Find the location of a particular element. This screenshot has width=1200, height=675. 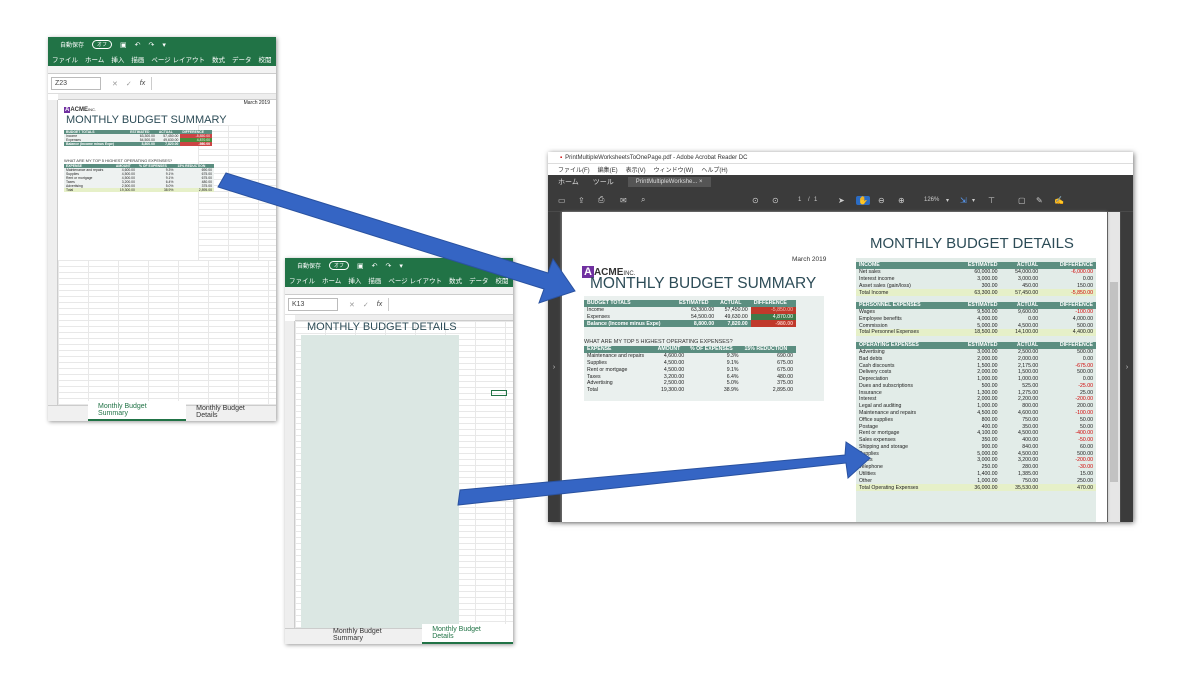

arrow-summary-to-pdf is located at coordinates (396, 238).